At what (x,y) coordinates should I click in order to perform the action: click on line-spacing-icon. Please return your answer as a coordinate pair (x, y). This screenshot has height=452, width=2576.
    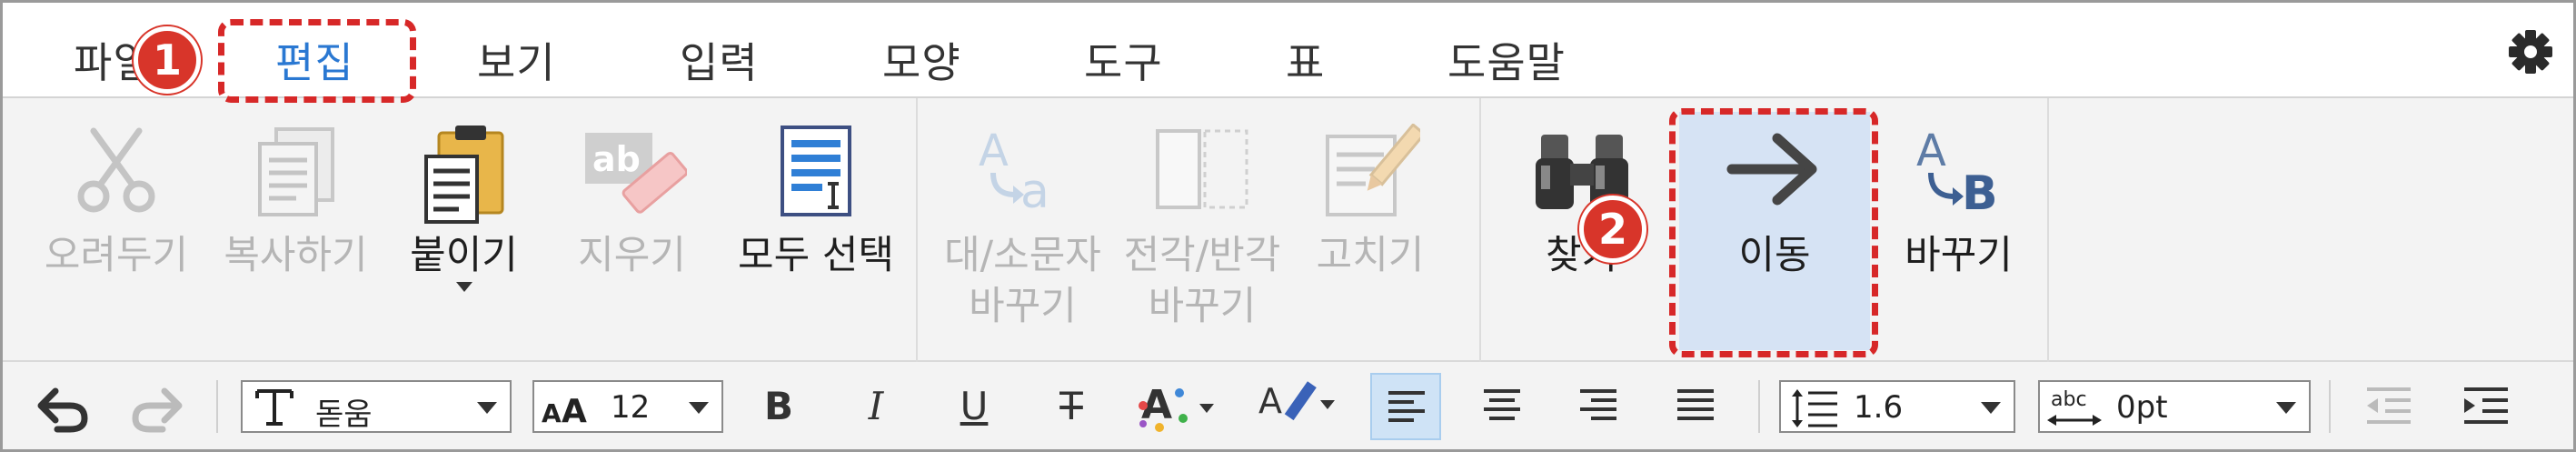
    Looking at the image, I should click on (1815, 408).